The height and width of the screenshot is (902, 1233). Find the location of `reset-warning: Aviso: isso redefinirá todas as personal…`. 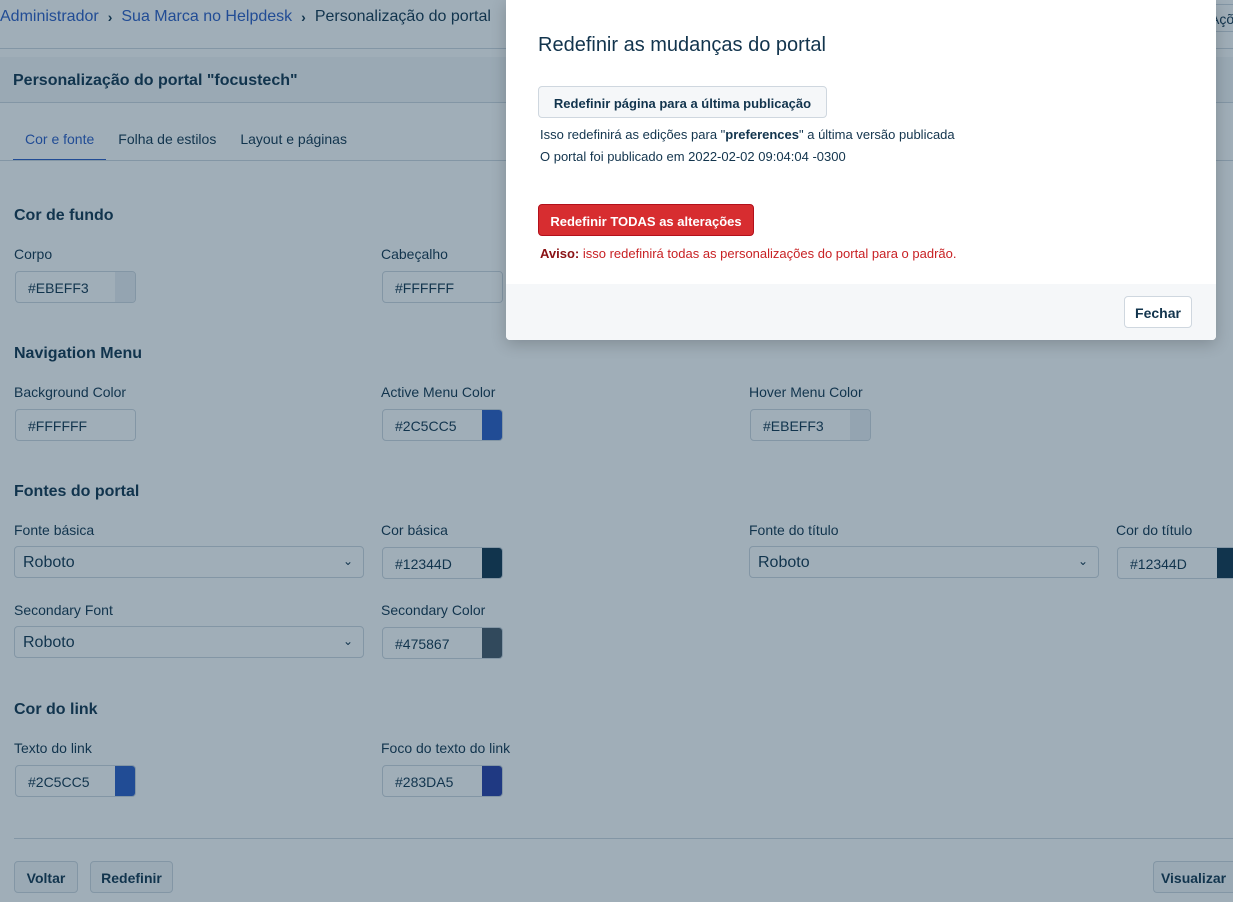

reset-warning: Aviso: isso redefinirá todas as personal… is located at coordinates (748, 253).